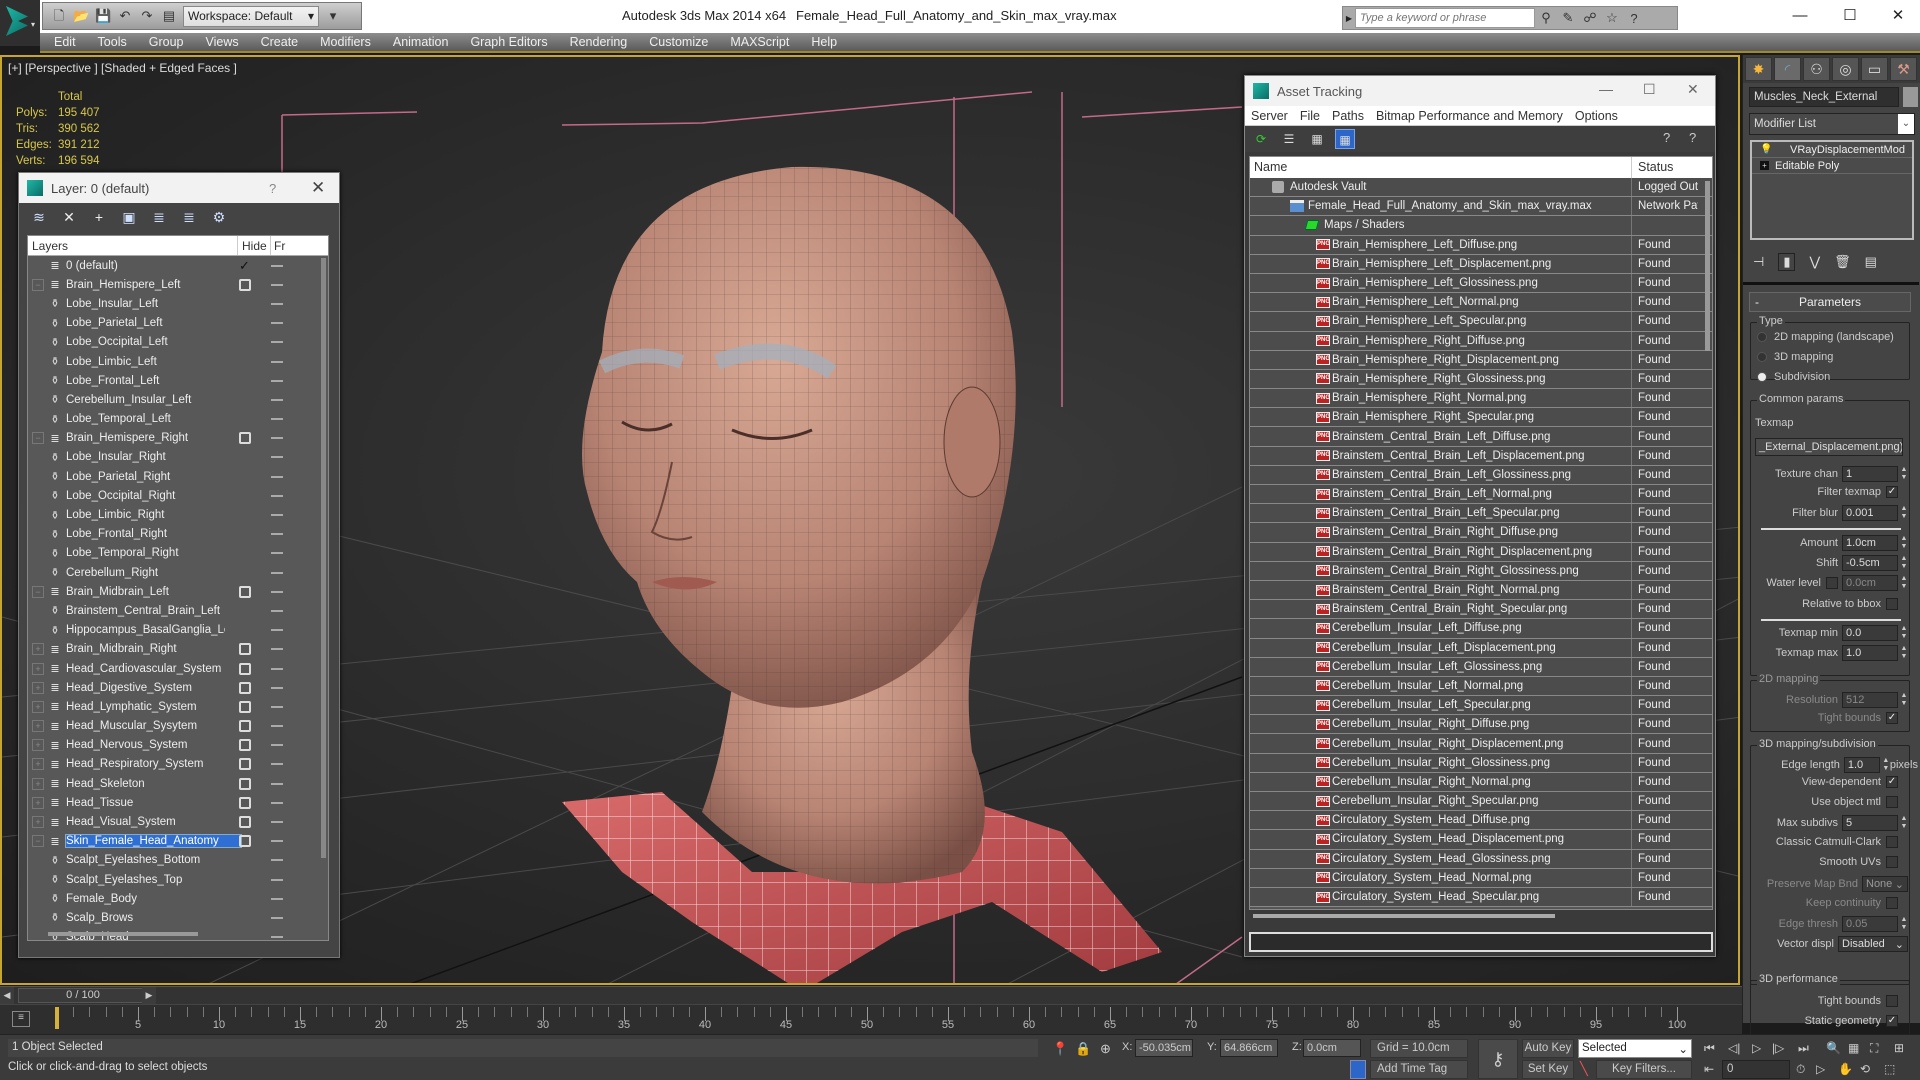  What do you see at coordinates (1634, 18) in the screenshot?
I see `help-icon: ?` at bounding box center [1634, 18].